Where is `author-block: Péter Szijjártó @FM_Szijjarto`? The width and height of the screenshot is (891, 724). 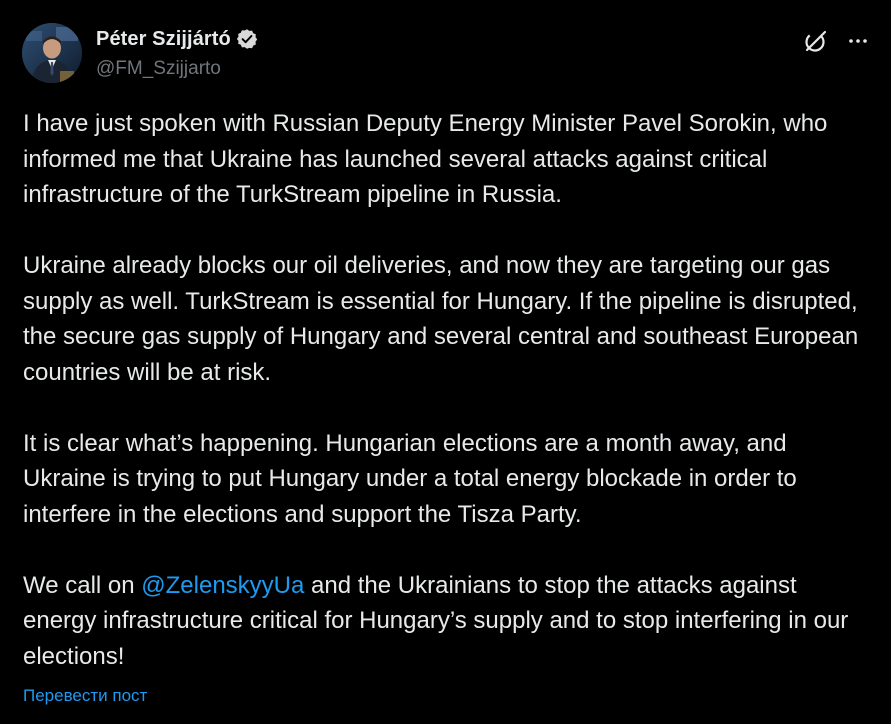 author-block: Péter Szijjártó @FM_Szijjarto is located at coordinates (177, 53).